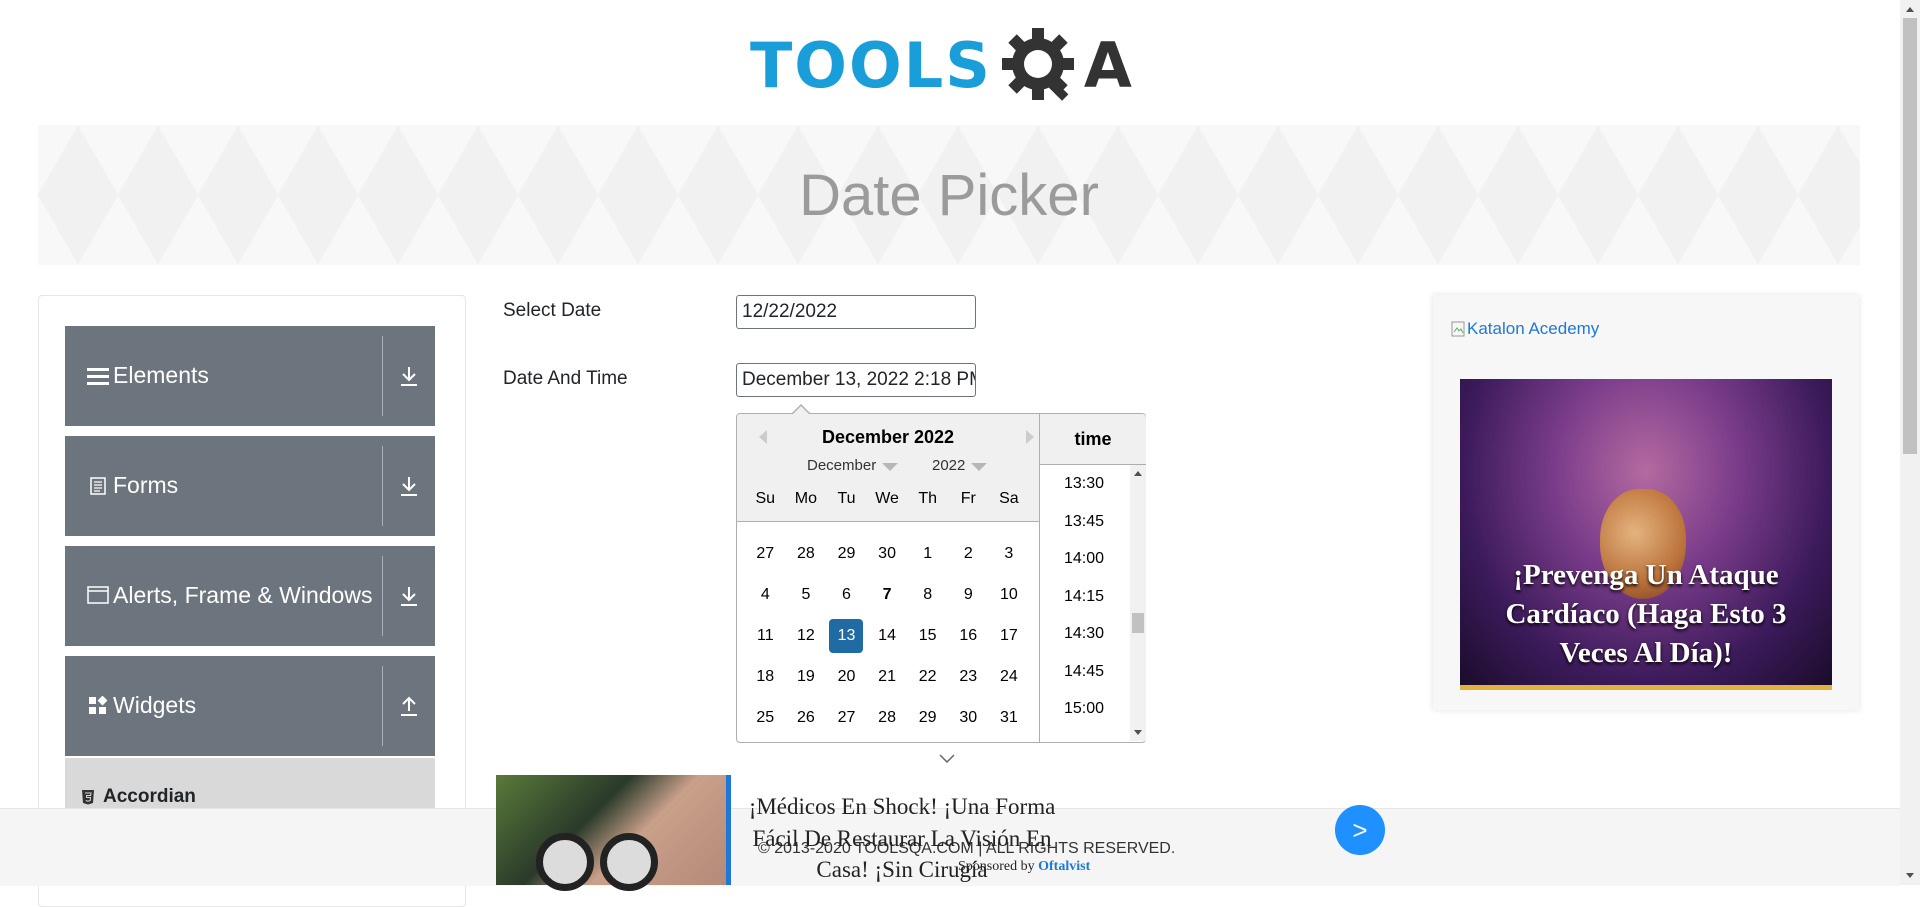  Describe the element at coordinates (1533, 328) in the screenshot. I see `ad-link-text: Katalon Acedemy` at that location.